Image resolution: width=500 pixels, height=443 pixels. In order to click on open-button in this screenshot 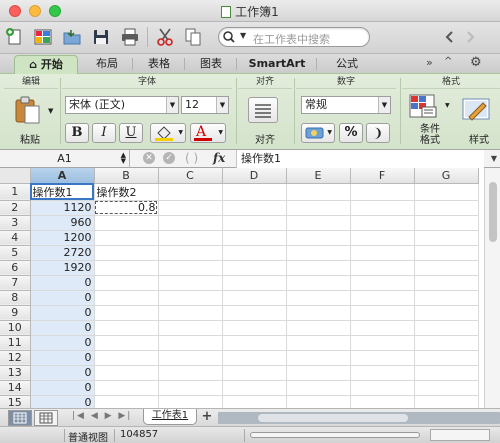, I will do `click(72, 37)`.